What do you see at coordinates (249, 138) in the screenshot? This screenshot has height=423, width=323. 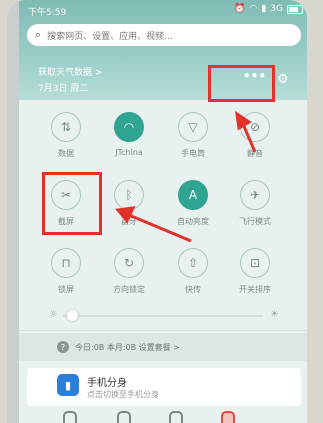 I see `arrow-to-more` at bounding box center [249, 138].